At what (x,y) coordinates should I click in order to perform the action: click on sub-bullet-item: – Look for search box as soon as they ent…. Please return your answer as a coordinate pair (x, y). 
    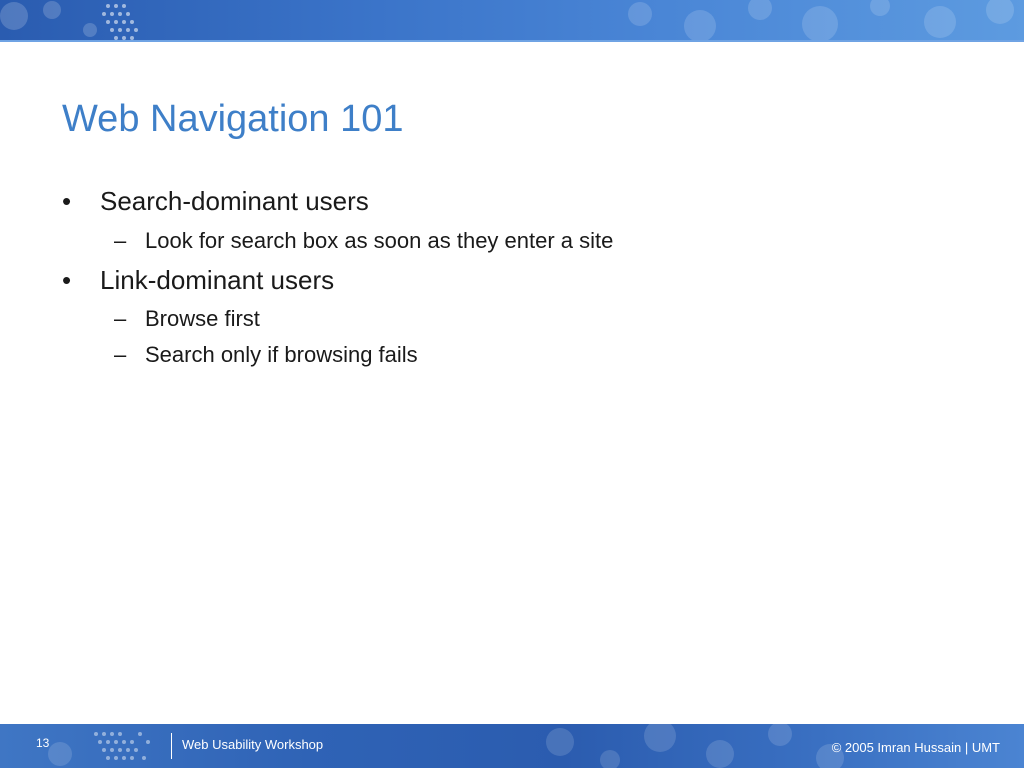
    Looking at the image, I should click on (363, 241).